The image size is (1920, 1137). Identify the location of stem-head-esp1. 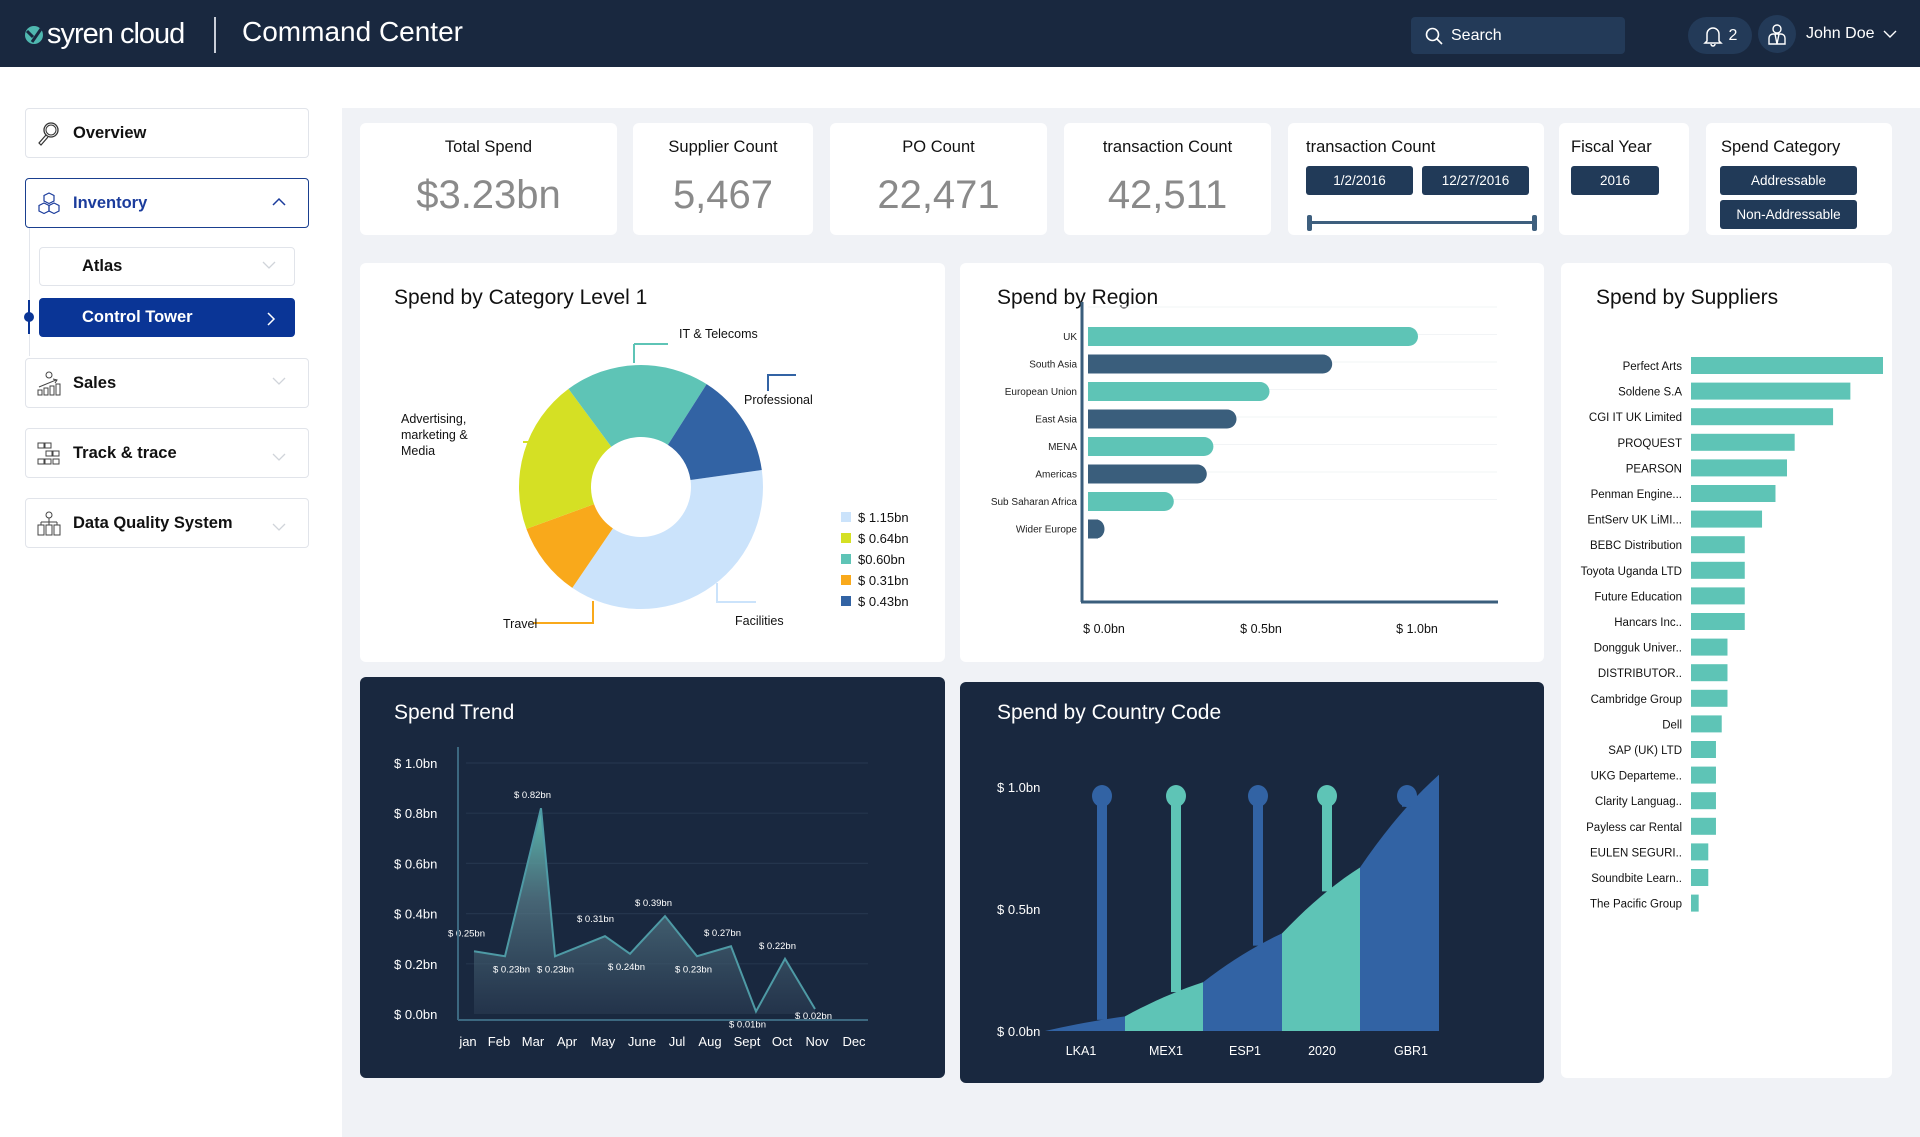
(1258, 796).